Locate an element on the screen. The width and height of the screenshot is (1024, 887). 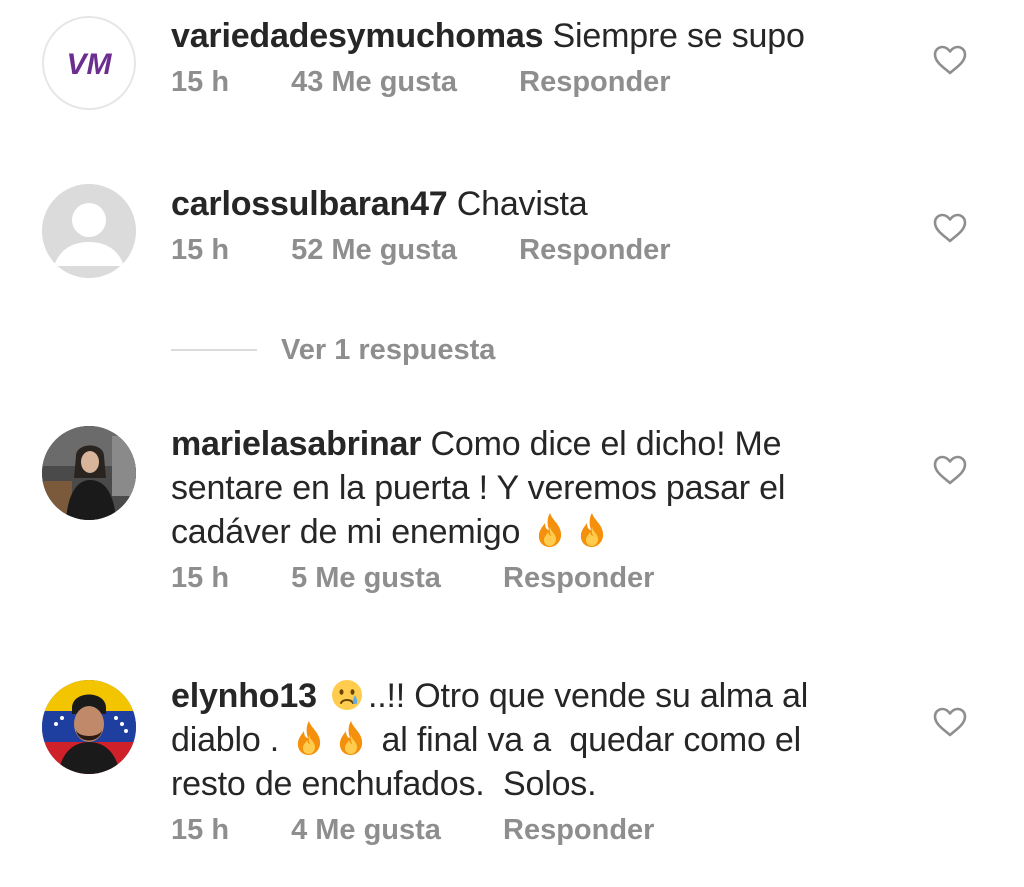
comment-likes: 43 Me gusta is located at coordinates (374, 82).